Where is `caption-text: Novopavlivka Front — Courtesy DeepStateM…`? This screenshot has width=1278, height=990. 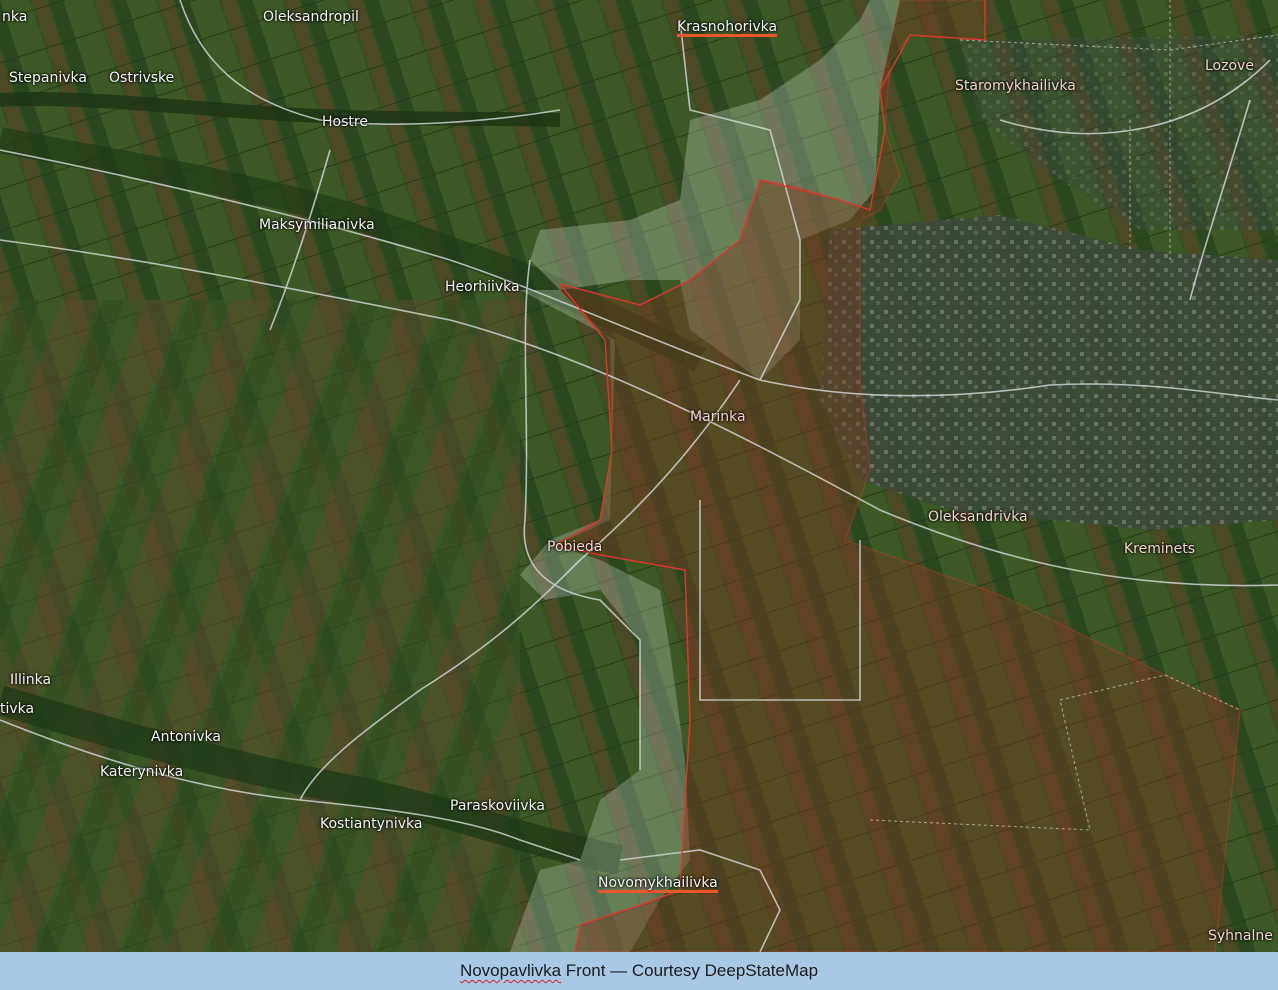
caption-text: Novopavlivka Front — Courtesy DeepStateM… is located at coordinates (639, 971).